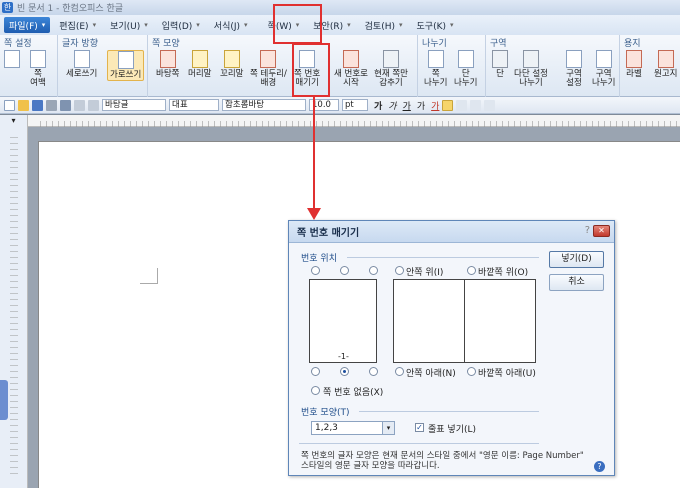 This screenshot has height=488, width=680. Describe the element at coordinates (665, 64) in the screenshot. I see `manuscript-button: 원고지` at that location.